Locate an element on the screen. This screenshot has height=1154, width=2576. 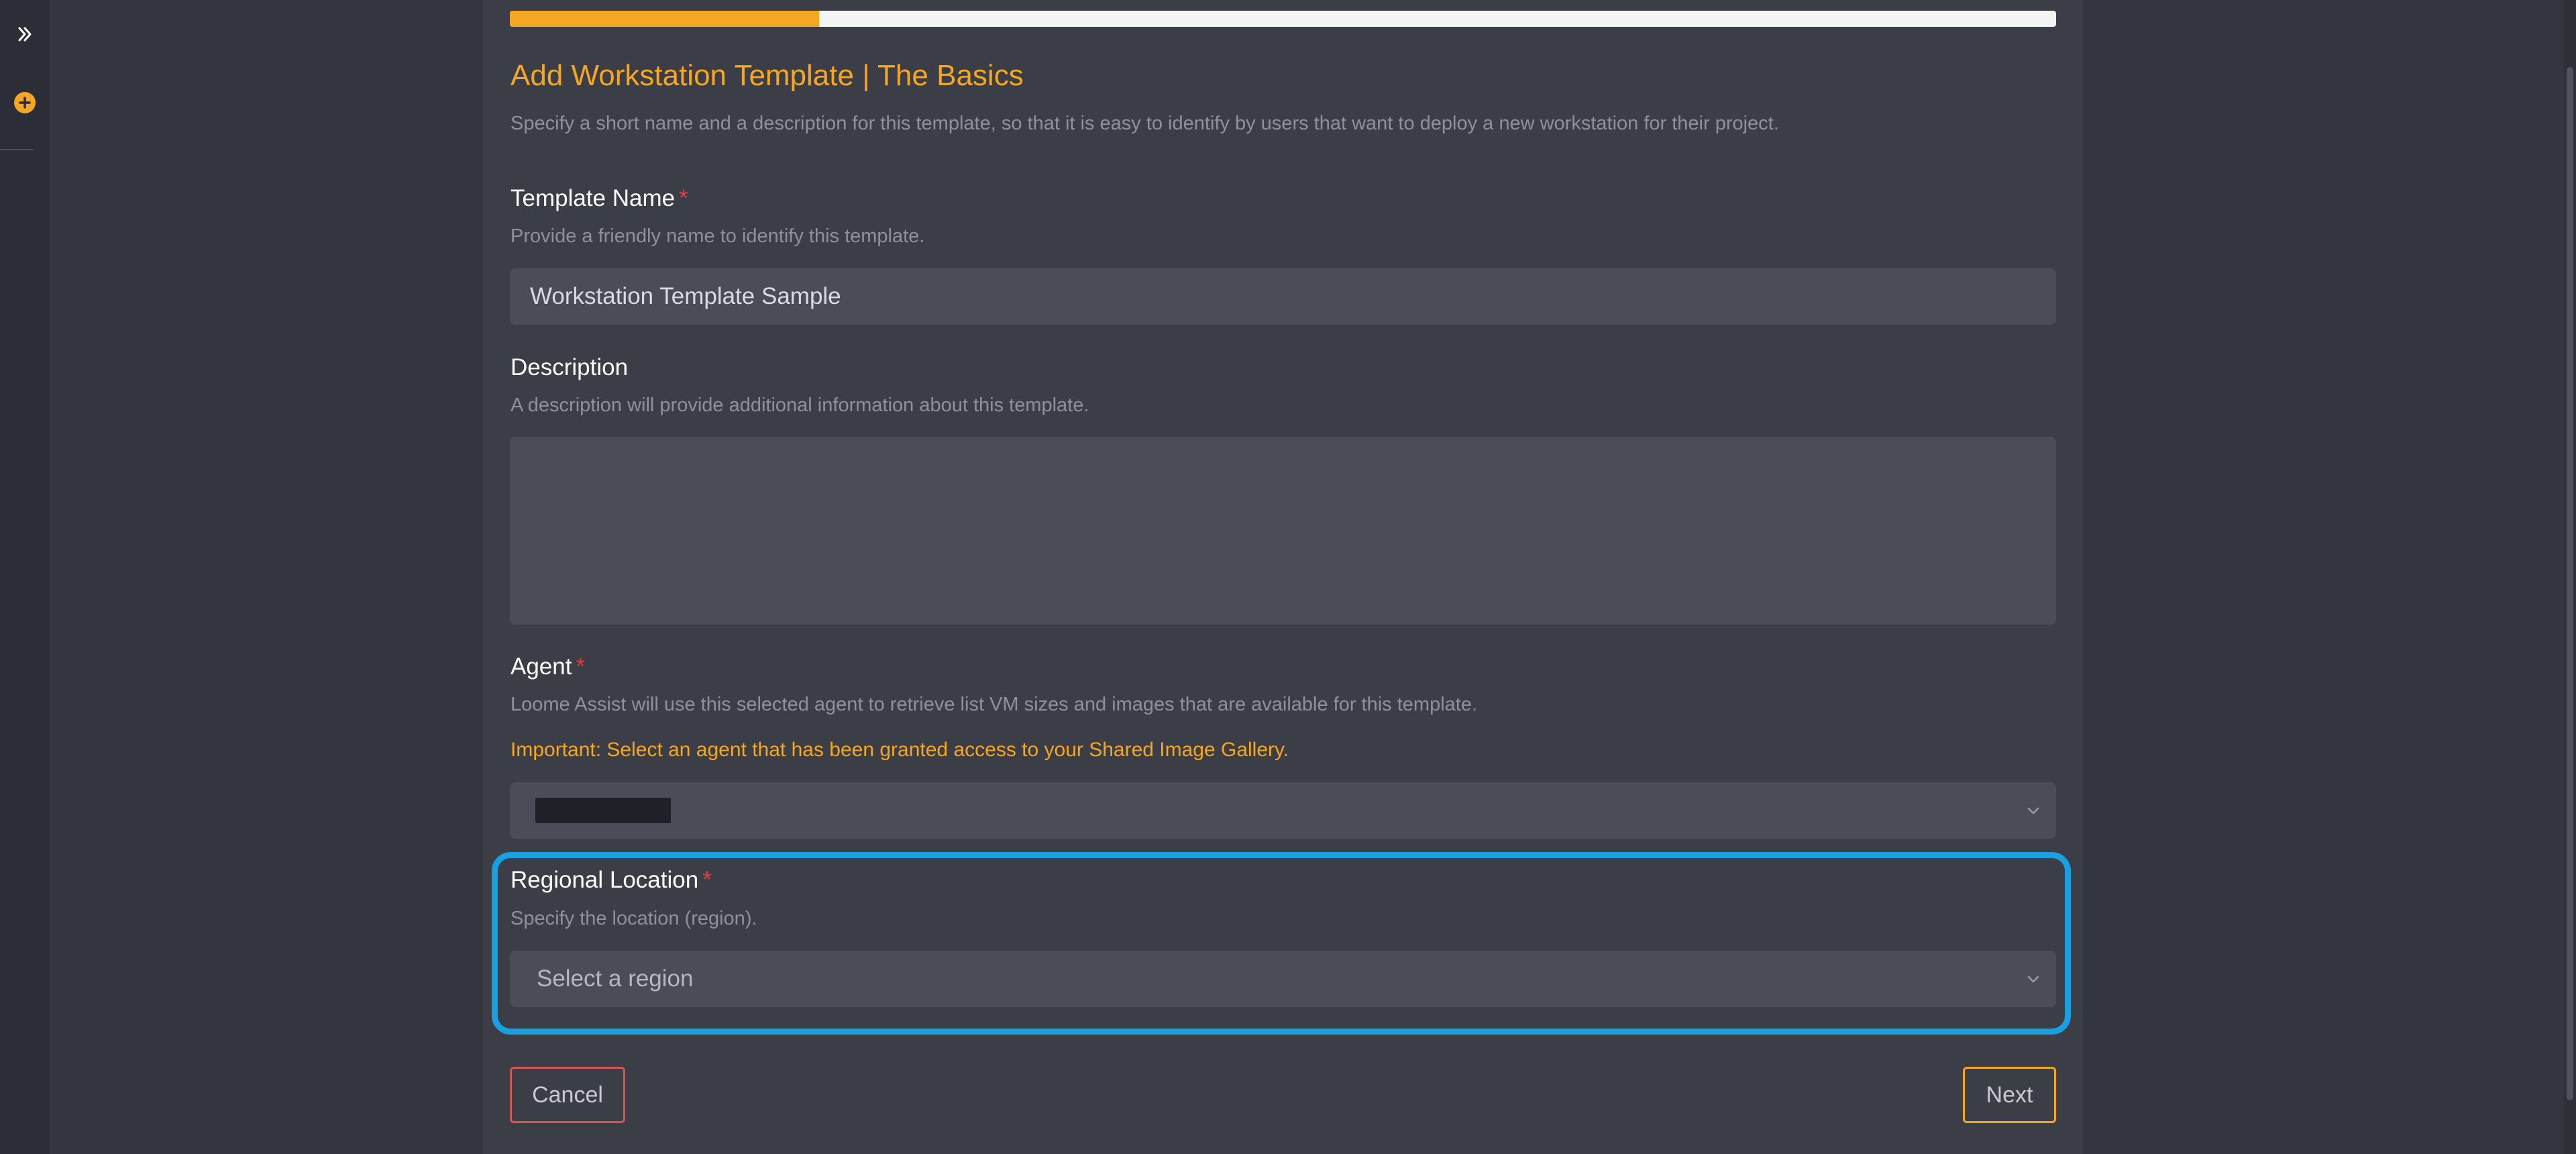
agent-select is located at coordinates (1283, 811).